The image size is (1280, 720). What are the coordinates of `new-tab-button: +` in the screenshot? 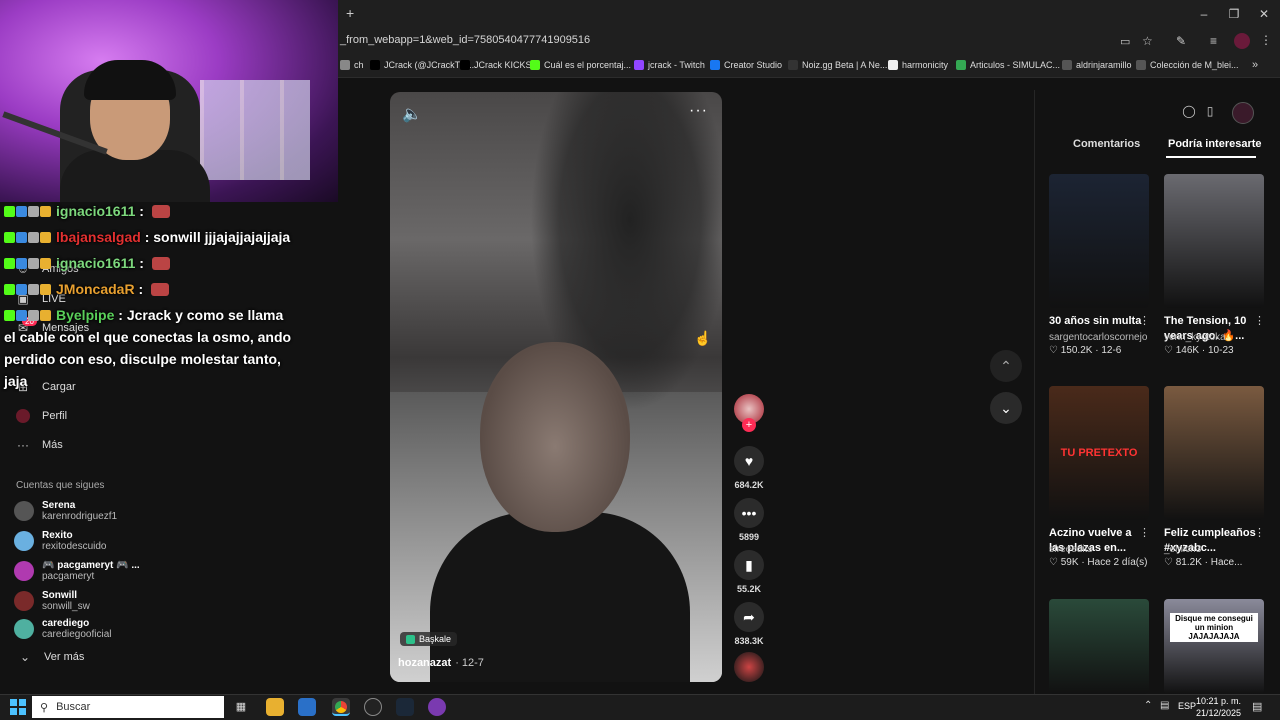 It's located at (350, 13).